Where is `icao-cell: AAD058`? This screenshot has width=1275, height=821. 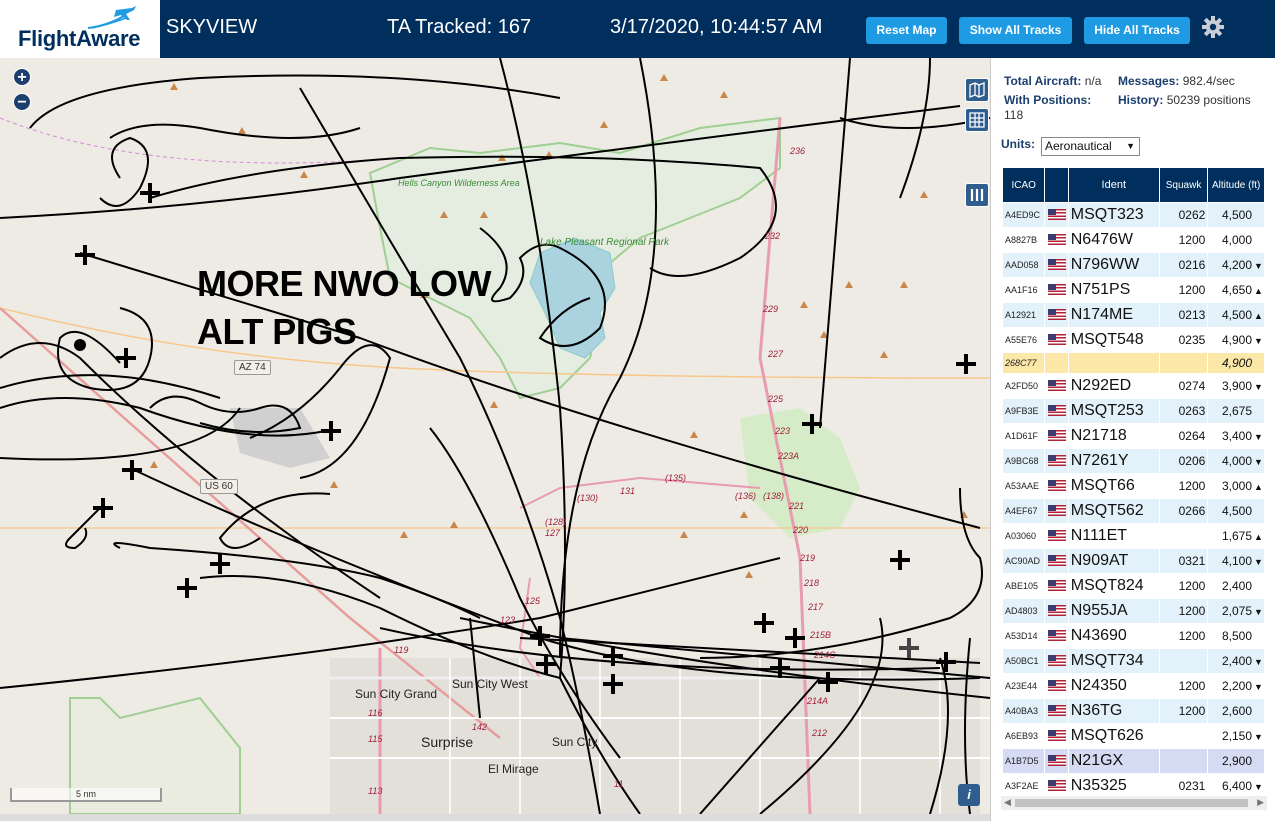 icao-cell: AAD058 is located at coordinates (1023, 265).